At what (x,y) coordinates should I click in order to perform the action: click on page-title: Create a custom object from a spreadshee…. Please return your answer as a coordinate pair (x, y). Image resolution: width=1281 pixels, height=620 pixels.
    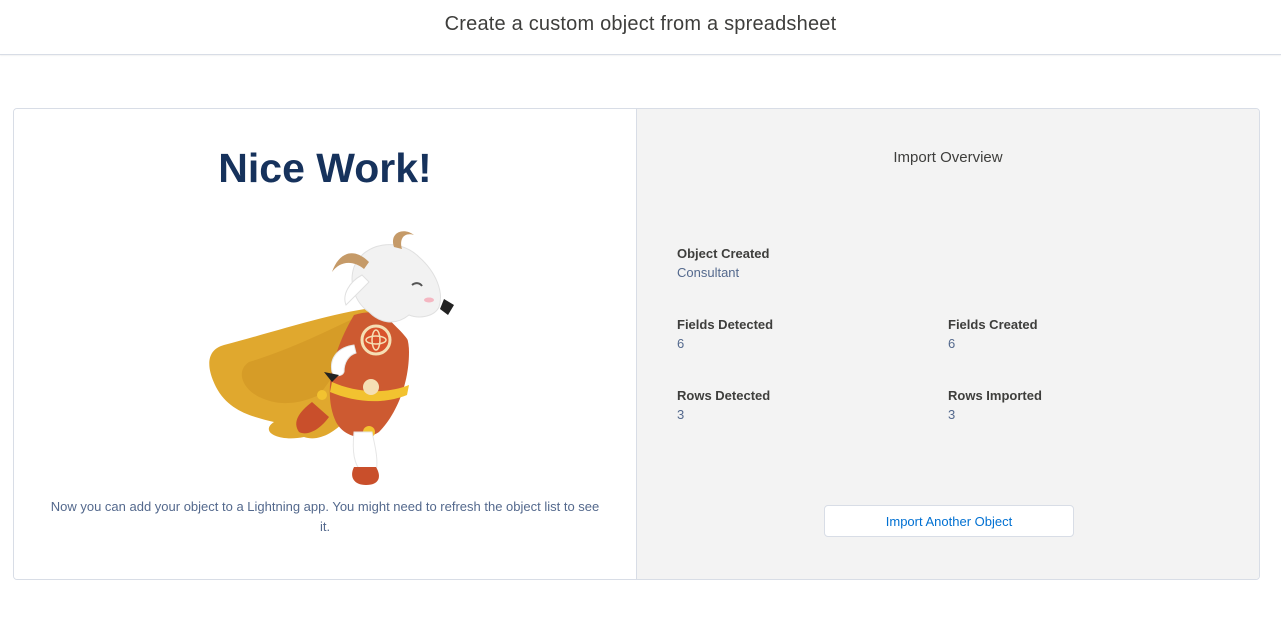
    Looking at the image, I should click on (640, 23).